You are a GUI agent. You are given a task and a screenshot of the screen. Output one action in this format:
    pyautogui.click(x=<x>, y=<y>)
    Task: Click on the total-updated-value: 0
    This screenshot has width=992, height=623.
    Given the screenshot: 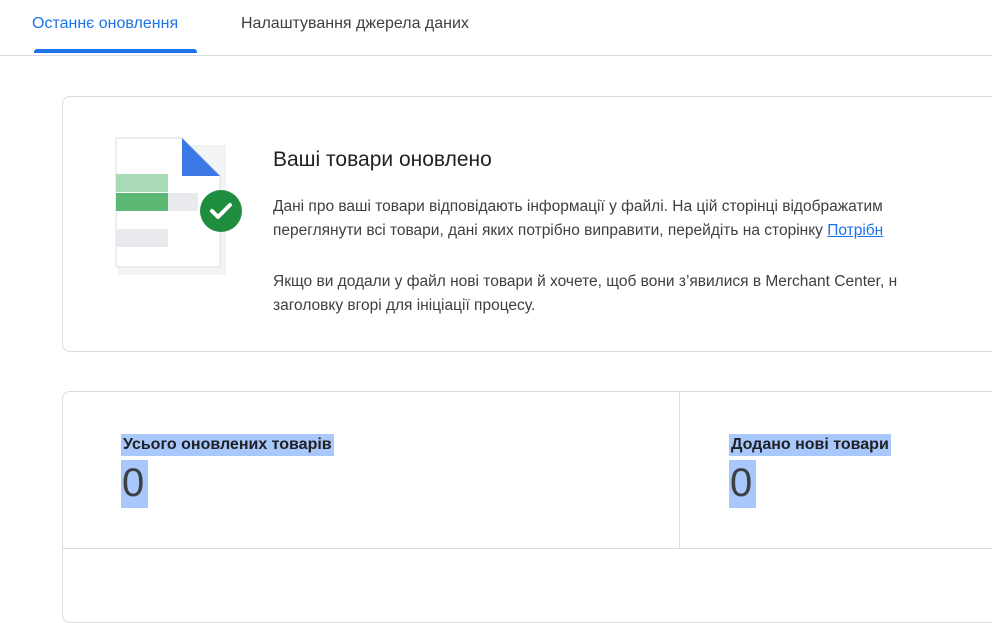 What is the action you would take?
    pyautogui.click(x=135, y=484)
    